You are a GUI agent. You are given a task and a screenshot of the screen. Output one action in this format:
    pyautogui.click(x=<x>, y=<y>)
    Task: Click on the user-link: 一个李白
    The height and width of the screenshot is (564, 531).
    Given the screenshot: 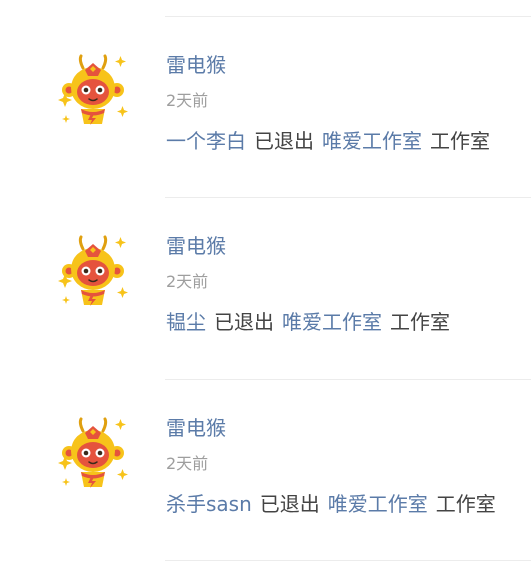 What is the action you would take?
    pyautogui.click(x=206, y=141)
    